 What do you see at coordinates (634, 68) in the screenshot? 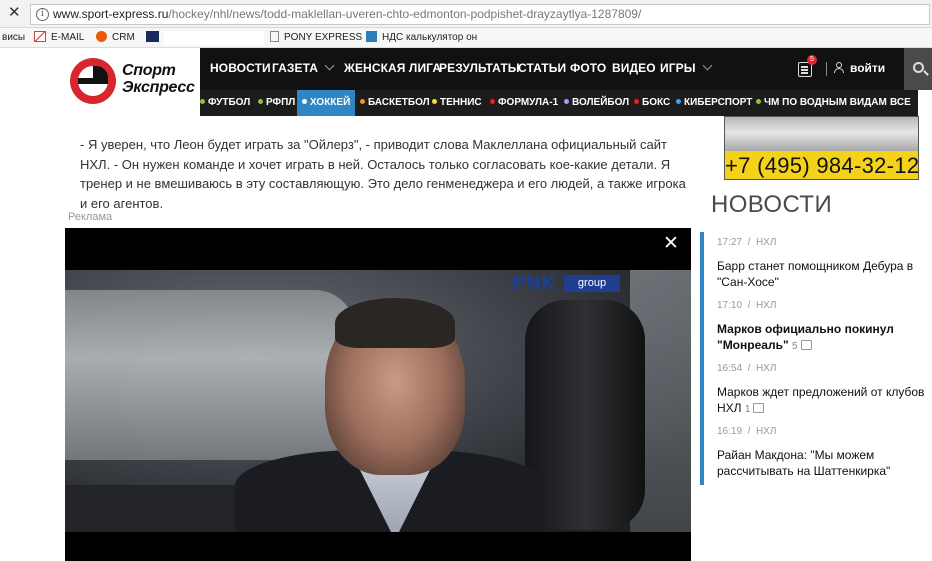
I see `nav-video: ВИДЕО` at bounding box center [634, 68].